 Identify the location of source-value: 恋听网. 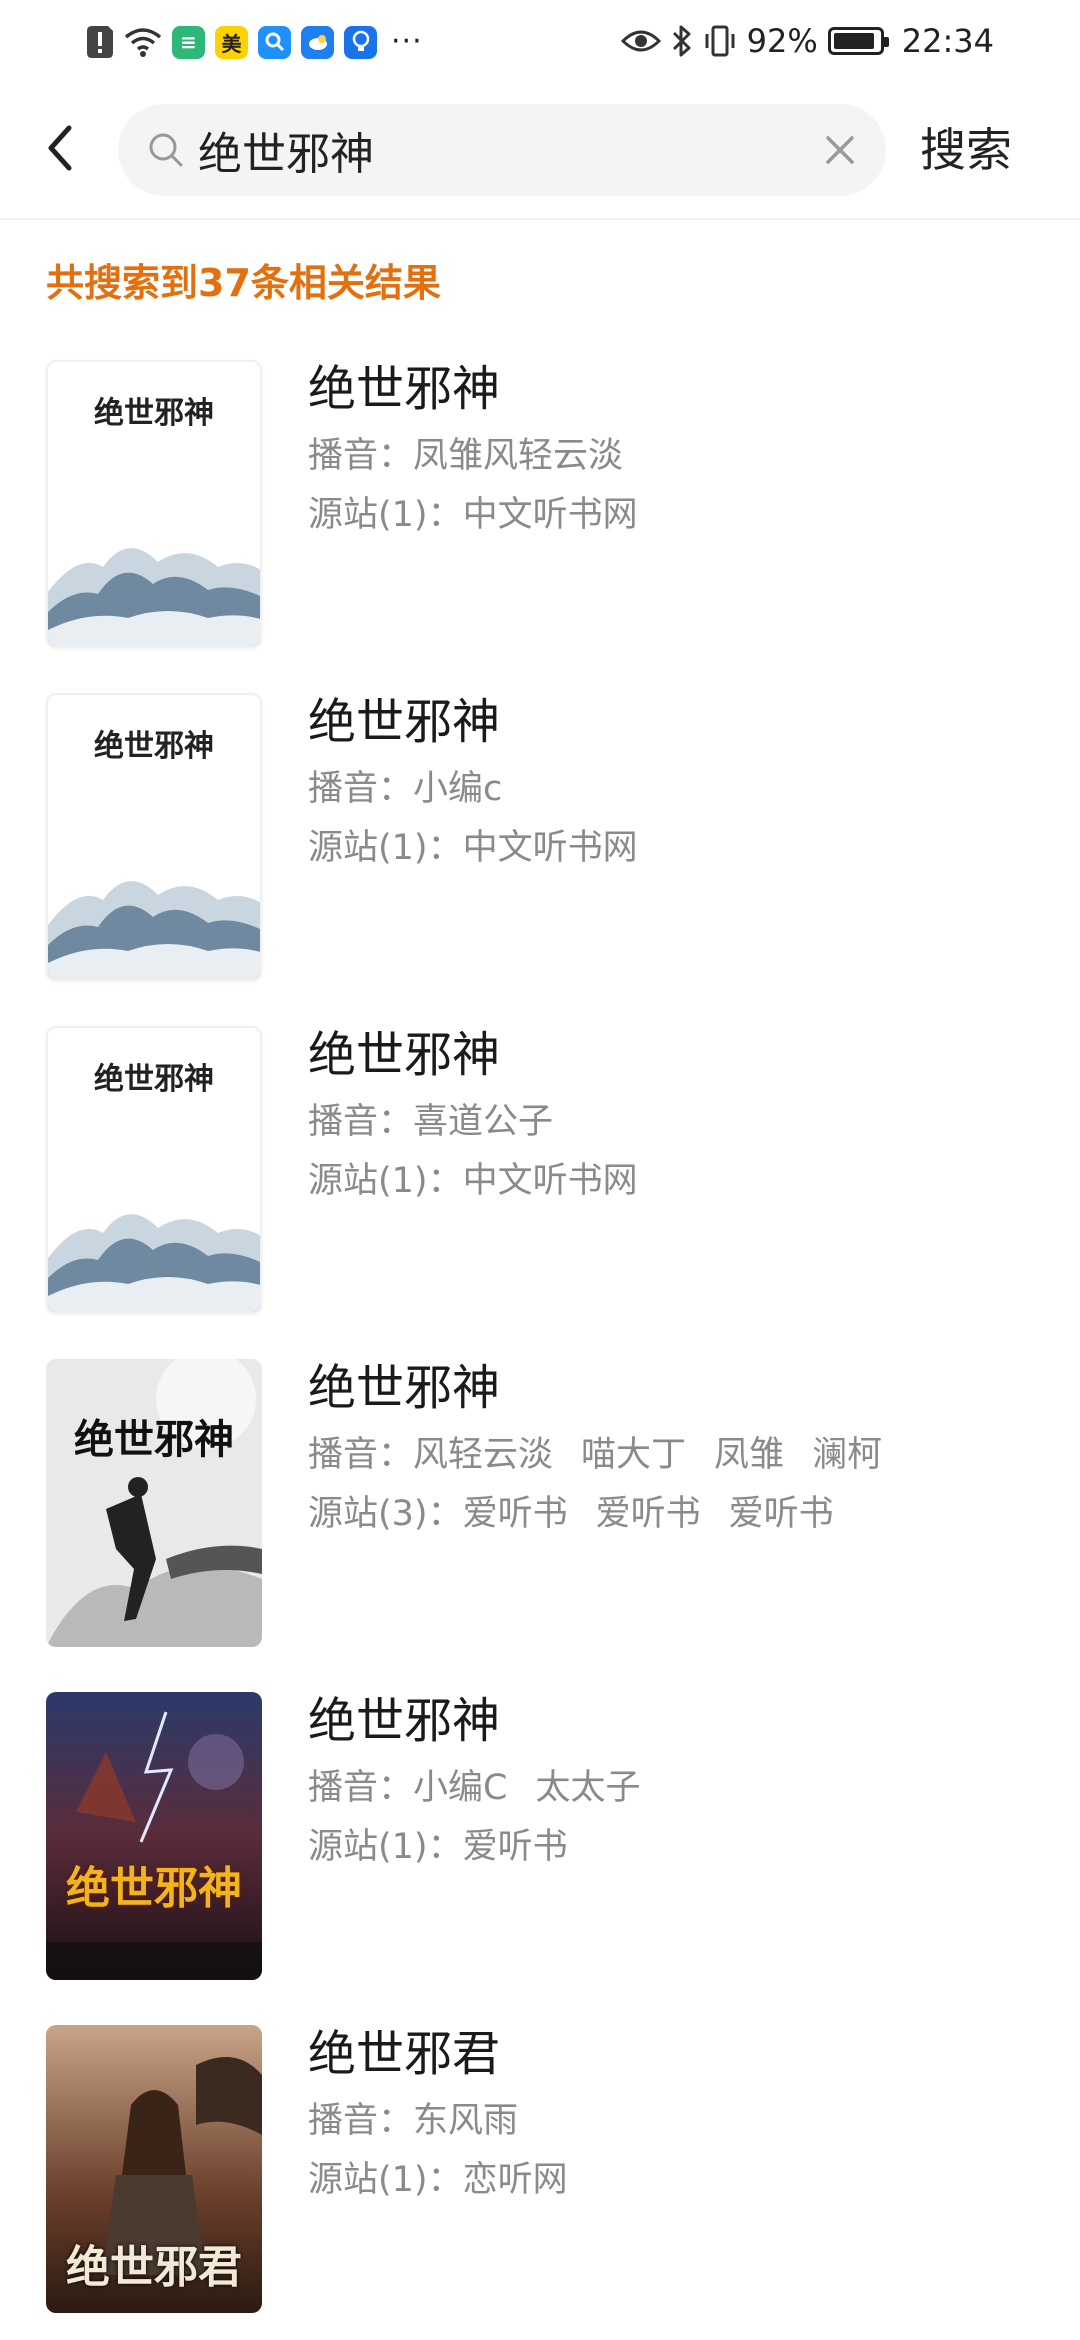
(515, 2180).